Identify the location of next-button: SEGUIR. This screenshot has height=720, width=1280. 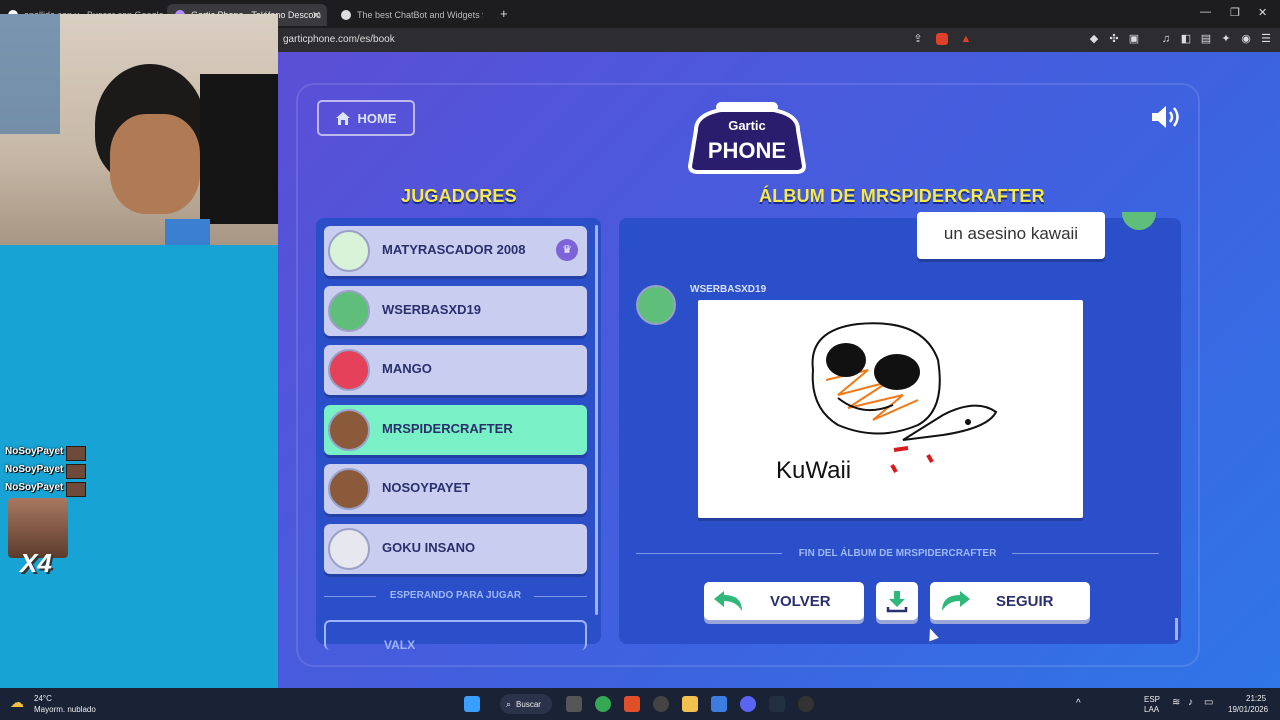
(1010, 601).